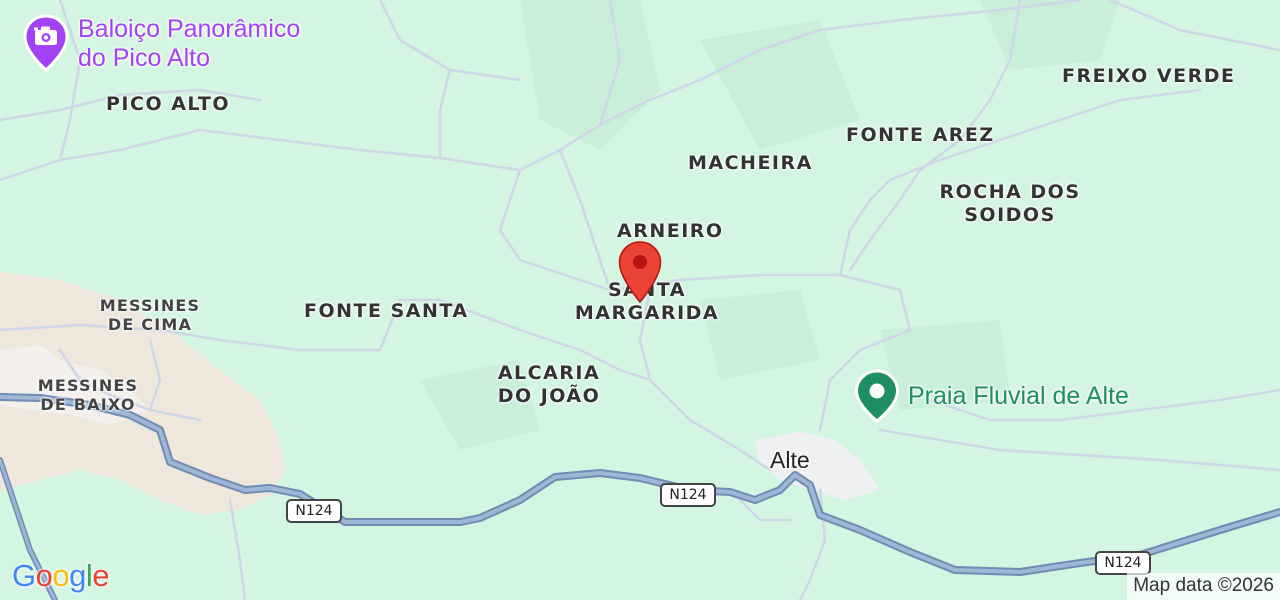 The width and height of the screenshot is (1280, 600). Describe the element at coordinates (877, 391) in the screenshot. I see `dot-icon` at that location.